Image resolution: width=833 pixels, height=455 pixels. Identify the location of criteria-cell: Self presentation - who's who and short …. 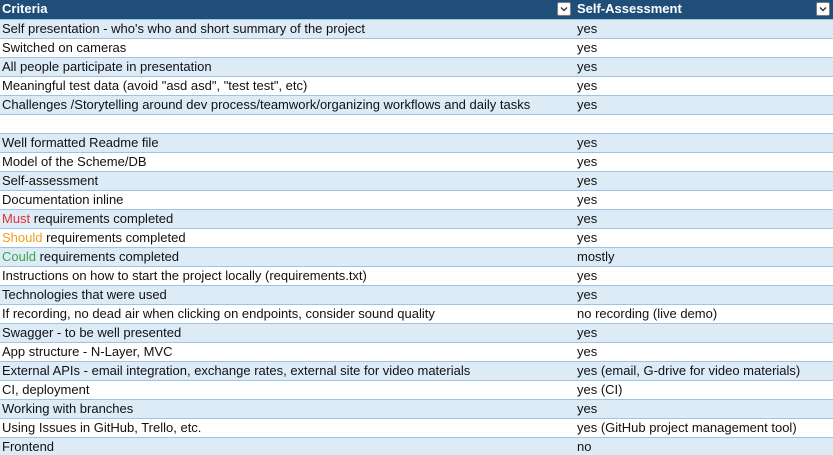
(287, 29).